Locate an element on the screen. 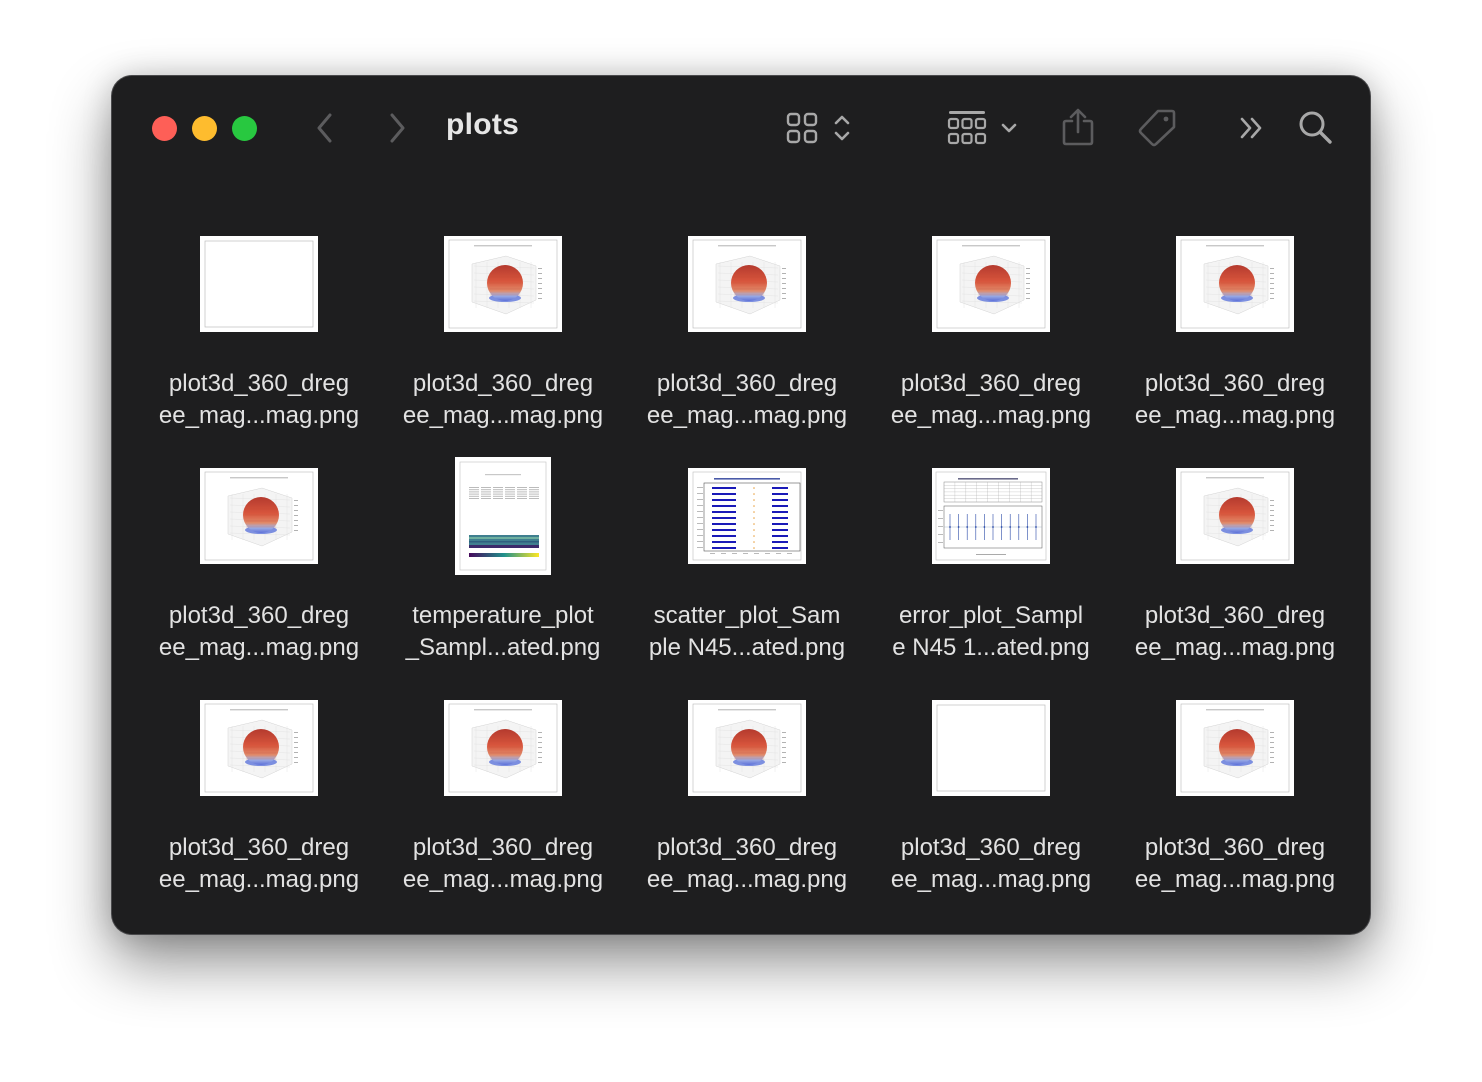  tag-icon is located at coordinates (1157, 127).